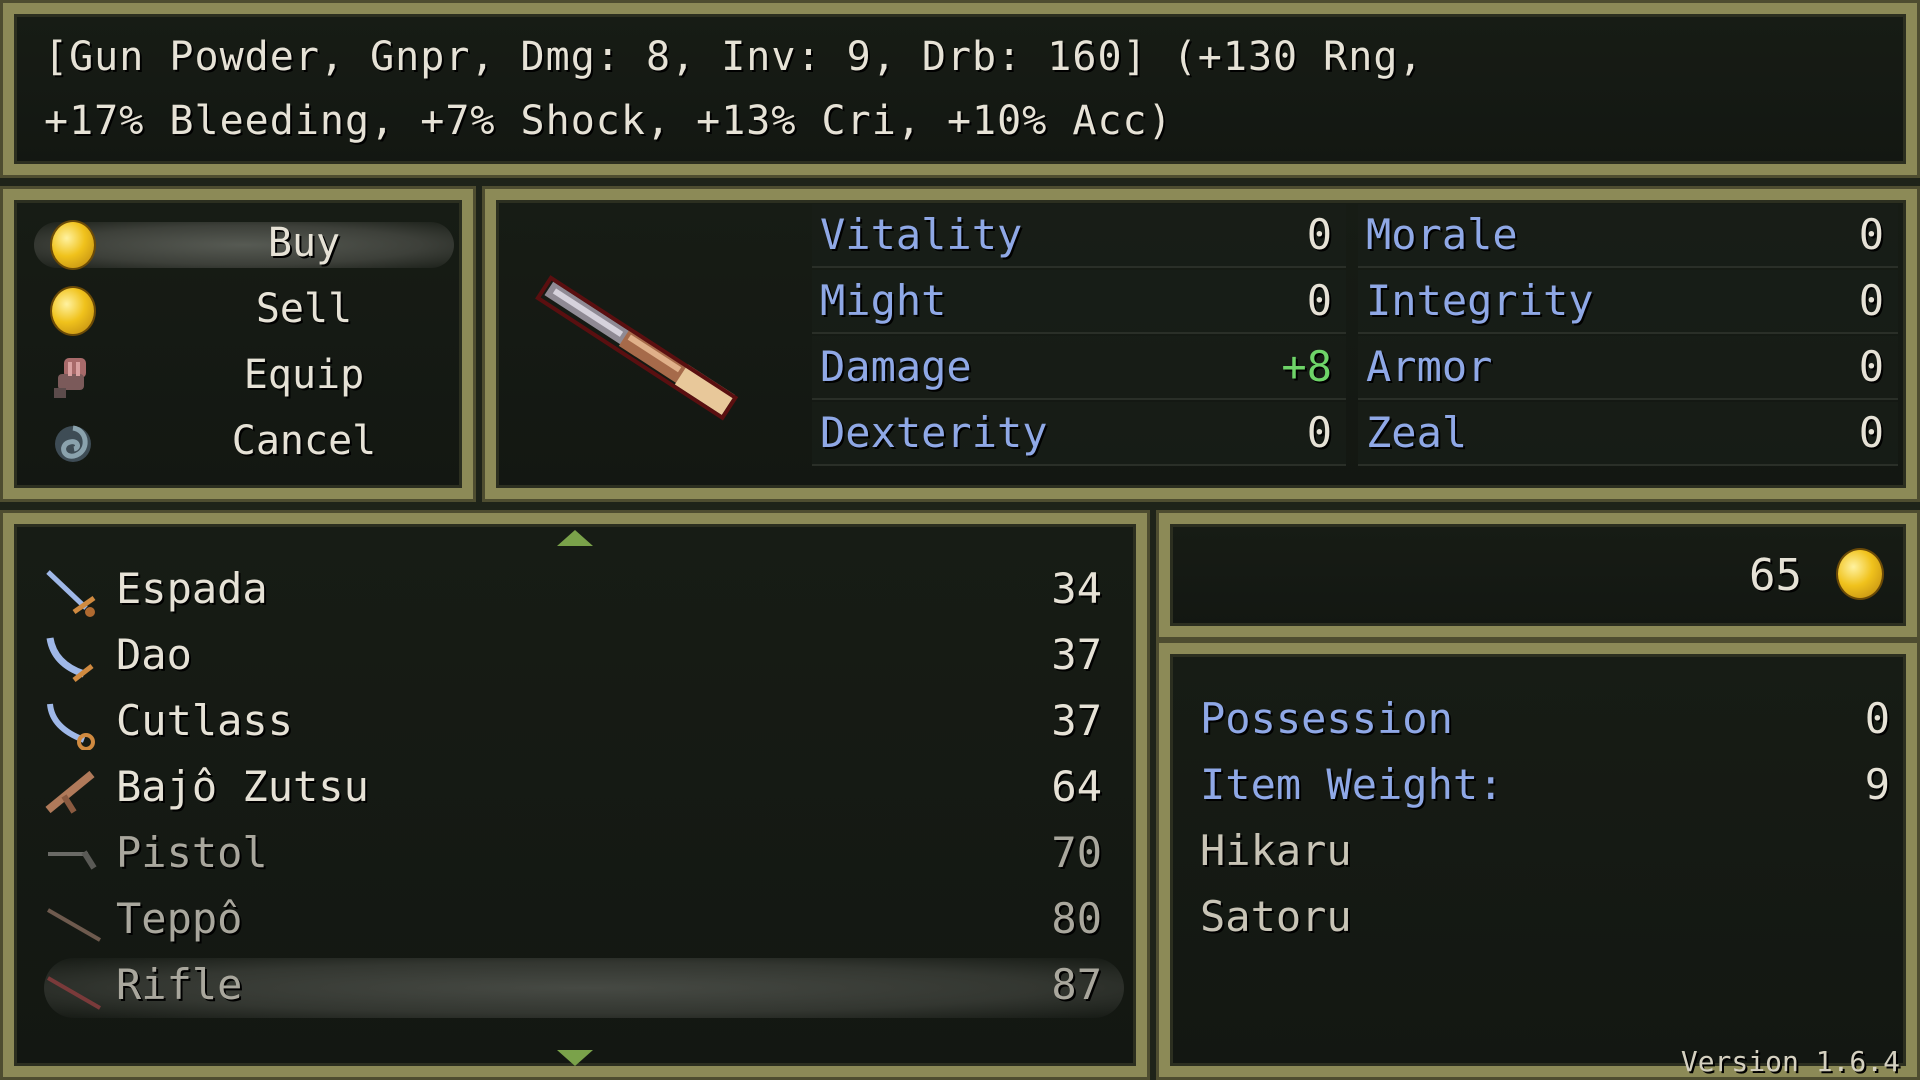 This screenshot has height=1080, width=1920. What do you see at coordinates (192, 588) in the screenshot?
I see `item-name: Espada` at bounding box center [192, 588].